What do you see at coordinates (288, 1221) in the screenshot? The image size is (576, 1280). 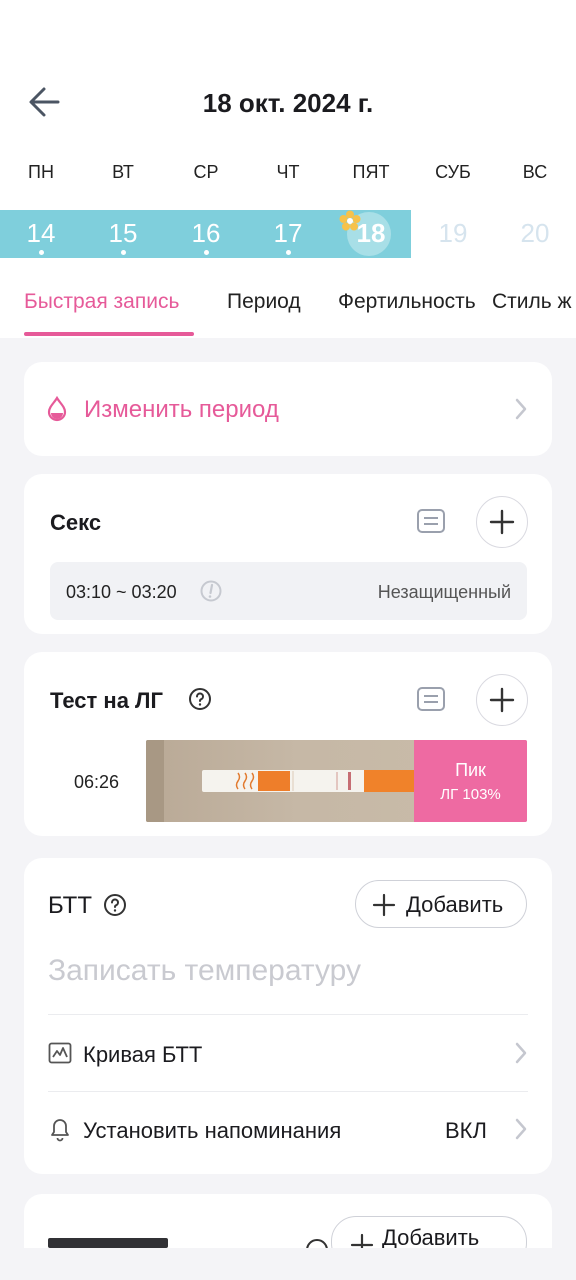 I see `next-card: Добавить` at bounding box center [288, 1221].